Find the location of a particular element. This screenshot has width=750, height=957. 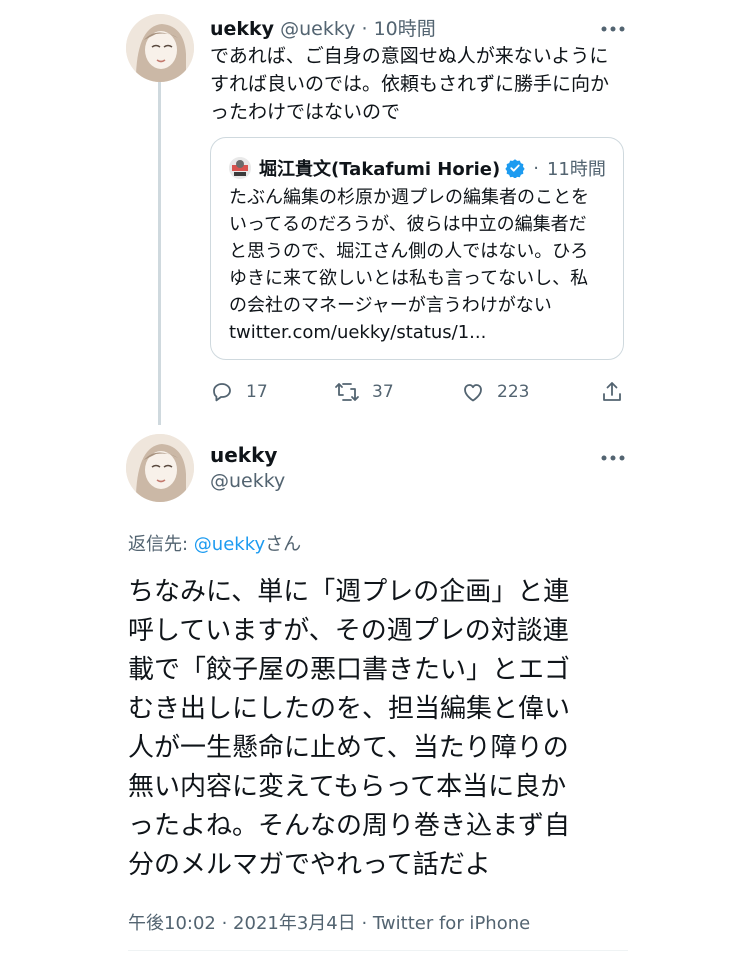

quoted-display-name: 堀江貴文(Takafumi Horie) is located at coordinates (379, 168).